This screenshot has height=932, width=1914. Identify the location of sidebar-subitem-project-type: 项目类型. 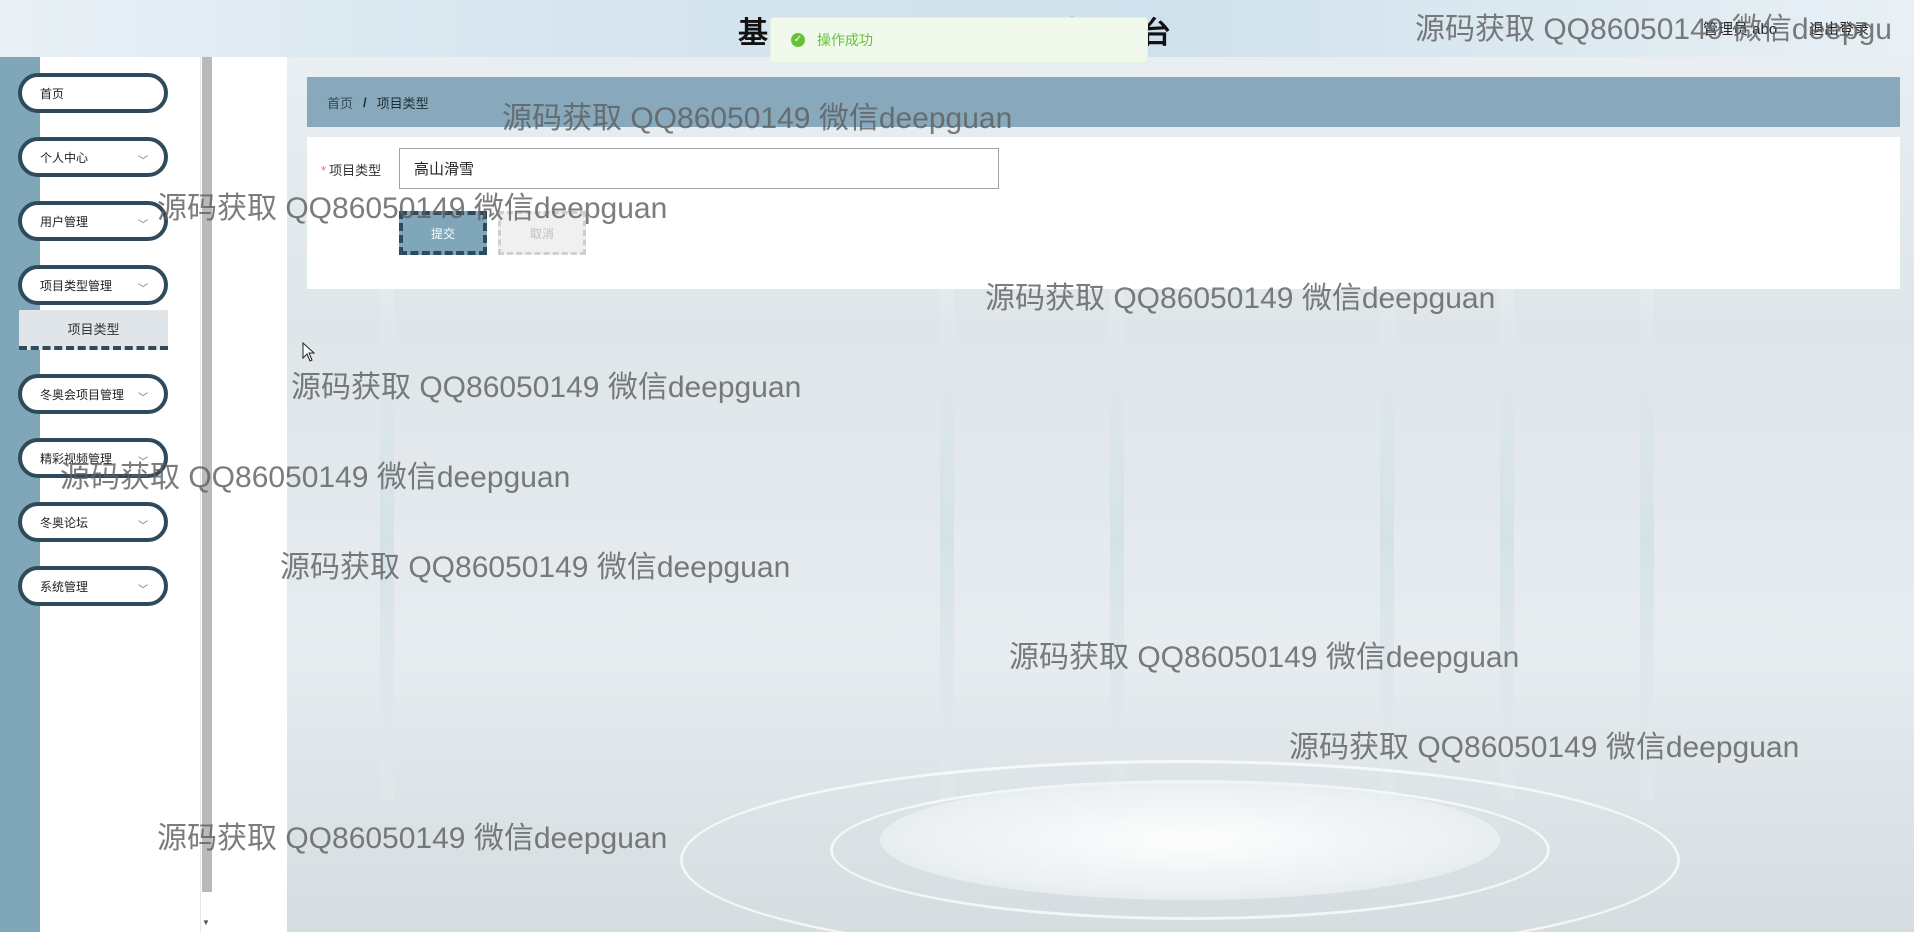
(93, 330).